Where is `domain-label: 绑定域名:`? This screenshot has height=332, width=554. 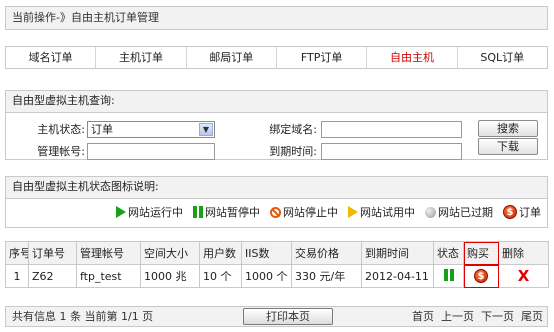
domain-label: 绑定域名: is located at coordinates (293, 129).